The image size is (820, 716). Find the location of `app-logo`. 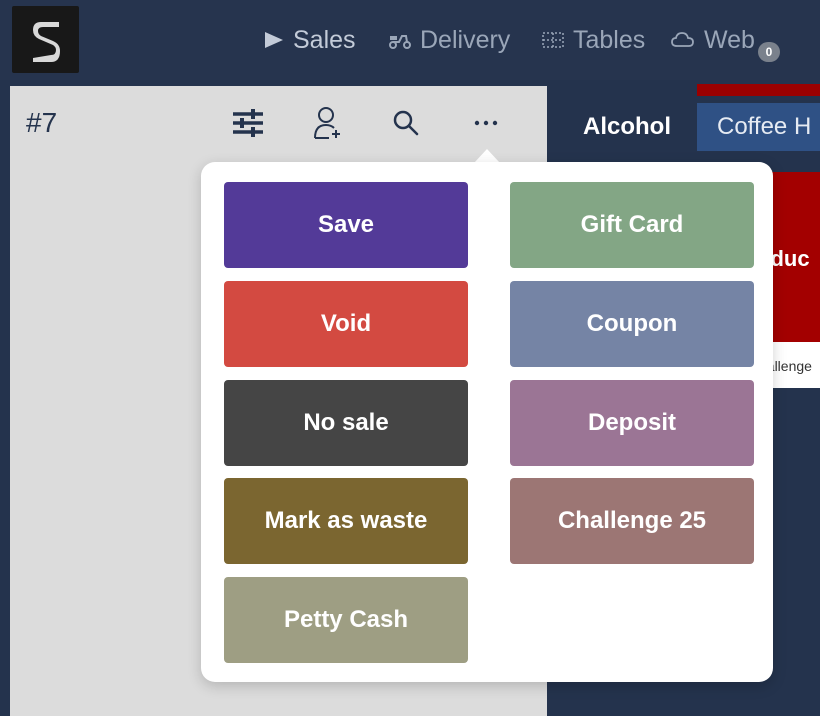

app-logo is located at coordinates (45, 39).